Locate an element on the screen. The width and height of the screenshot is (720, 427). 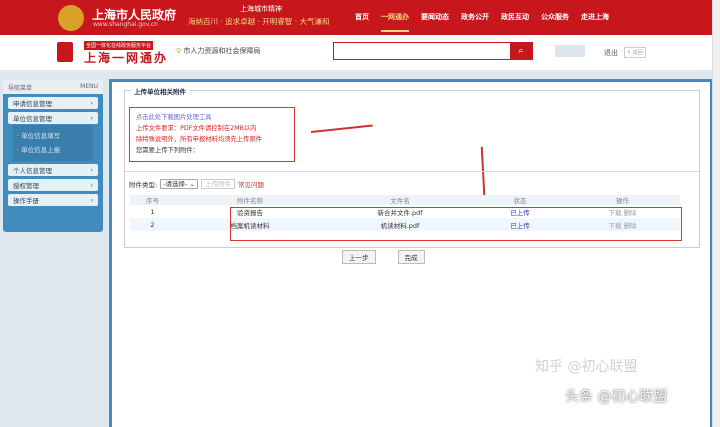
upload-requirement: 上传文件要求：PDF文件请控制在2MB以内 is located at coordinates (196, 128).